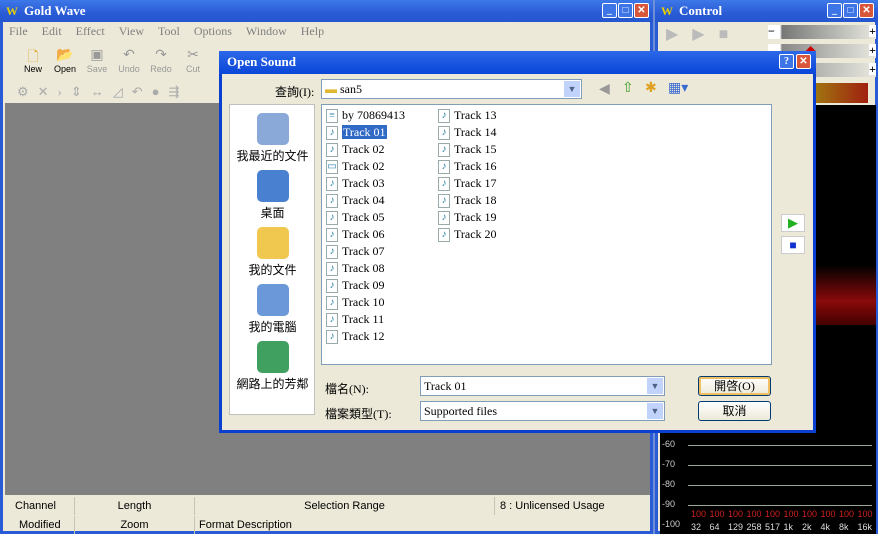  I want to click on menu-view: View, so click(131, 31).